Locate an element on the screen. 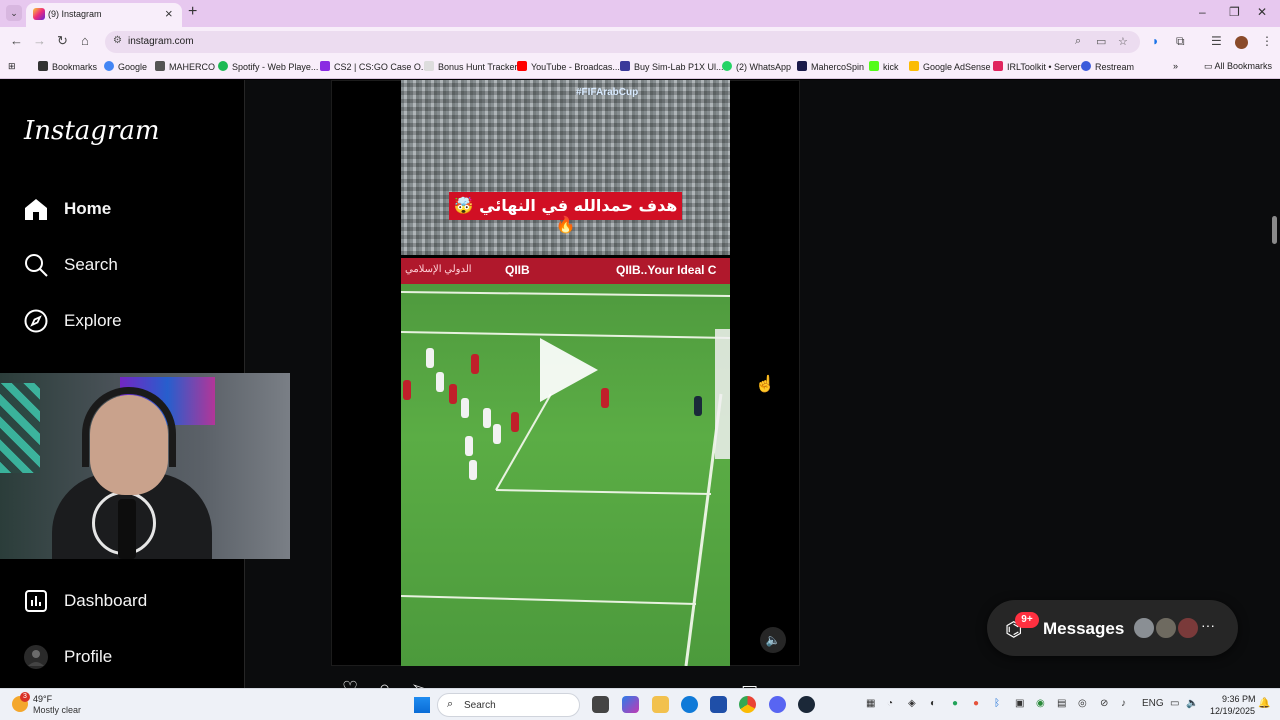 Image resolution: width=1280 pixels, height=720 pixels. tray-icon: ◉ is located at coordinates (1040, 703).